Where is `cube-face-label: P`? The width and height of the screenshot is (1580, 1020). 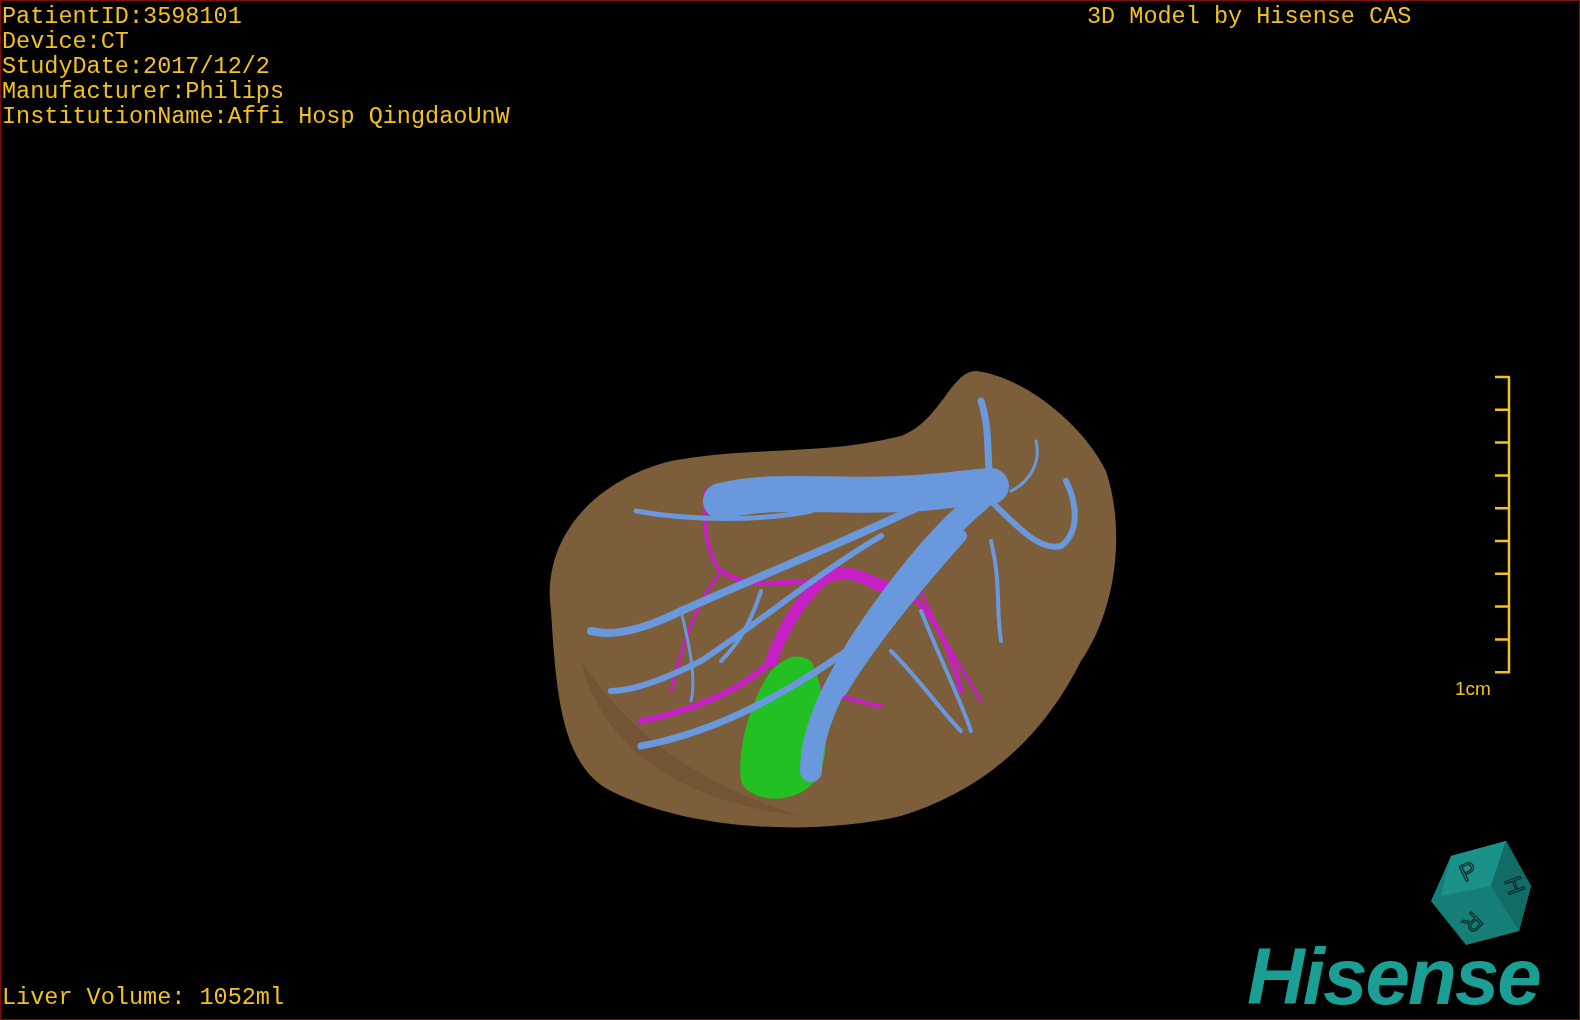
cube-face-label: P is located at coordinates (1468, 871).